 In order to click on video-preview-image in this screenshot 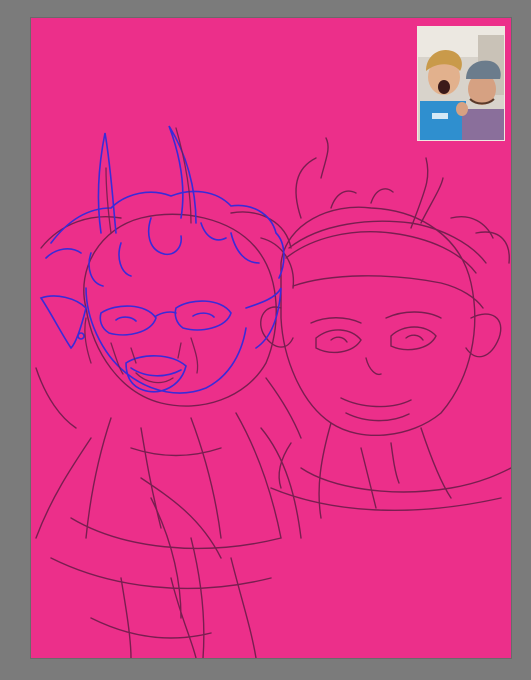, I will do `click(461, 83)`.